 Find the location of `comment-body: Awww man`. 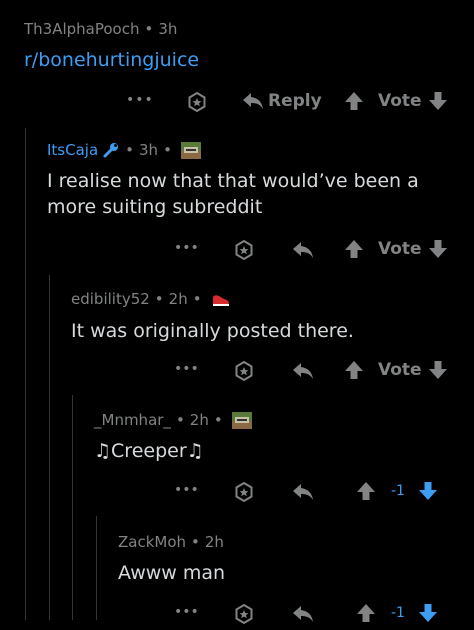

comment-body: Awww man is located at coordinates (171, 573).